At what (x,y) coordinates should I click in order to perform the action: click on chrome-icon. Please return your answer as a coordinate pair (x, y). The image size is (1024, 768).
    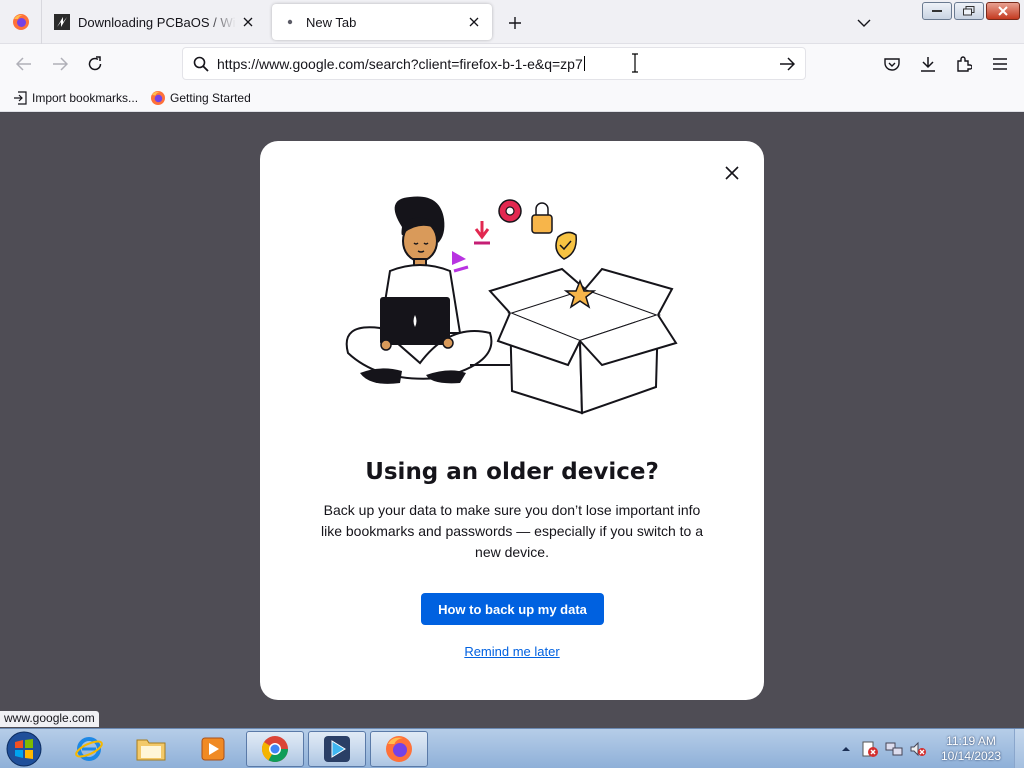
    Looking at the image, I should click on (275, 749).